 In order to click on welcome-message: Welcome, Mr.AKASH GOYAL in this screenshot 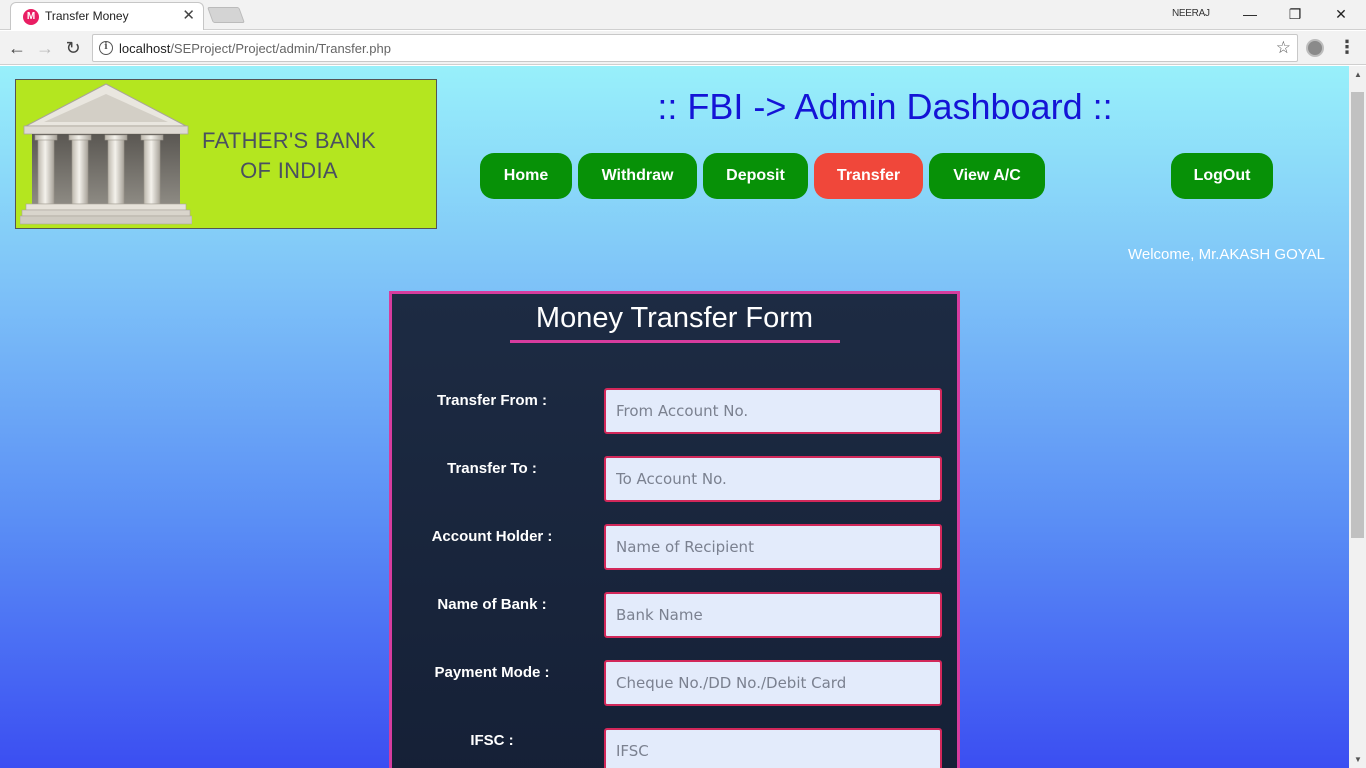, I will do `click(1226, 254)`.